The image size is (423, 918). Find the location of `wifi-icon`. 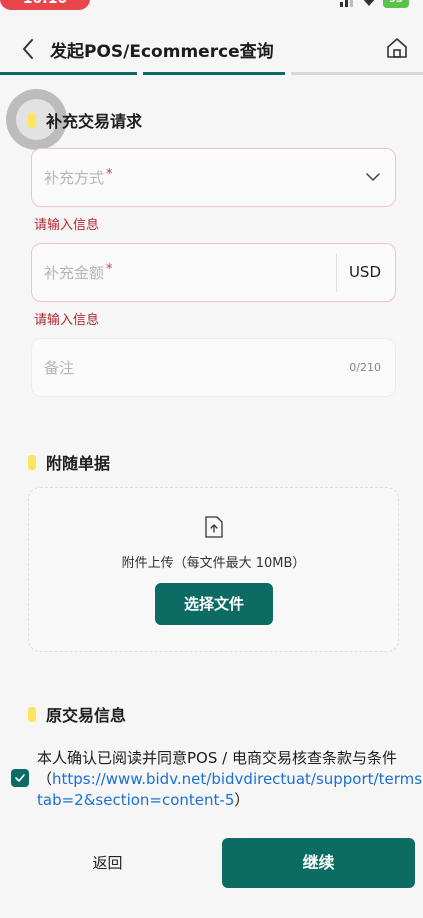

wifi-icon is located at coordinates (369, 3).